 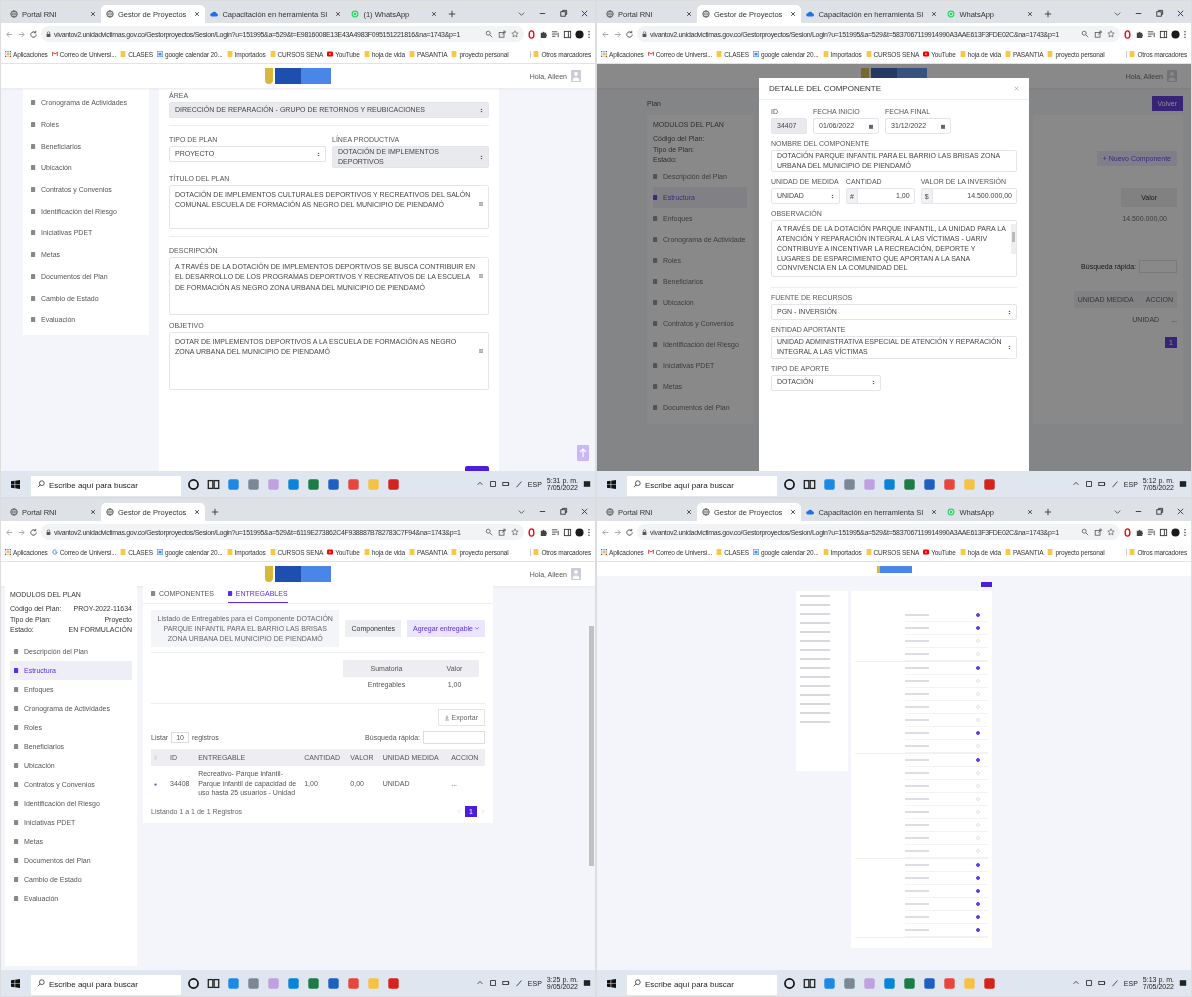 What do you see at coordinates (809, 983) in the screenshot?
I see `task-view-icon` at bounding box center [809, 983].